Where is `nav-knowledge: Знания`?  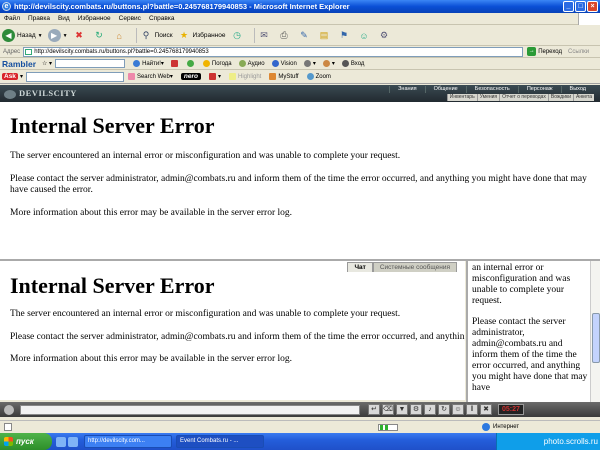
nav-knowledge: Знания is located at coordinates (407, 89).